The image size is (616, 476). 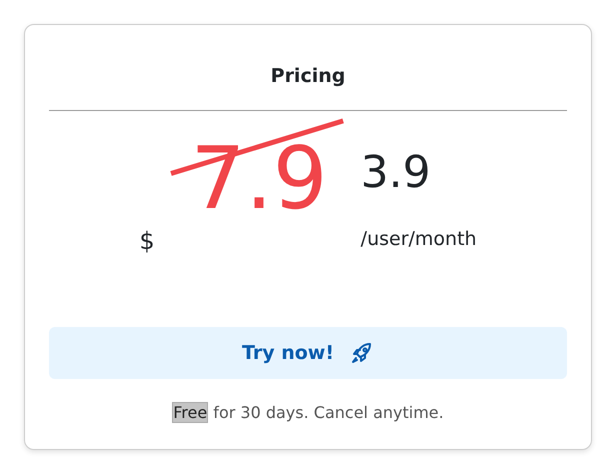 I want to click on currency-symbol: $, so click(x=147, y=241).